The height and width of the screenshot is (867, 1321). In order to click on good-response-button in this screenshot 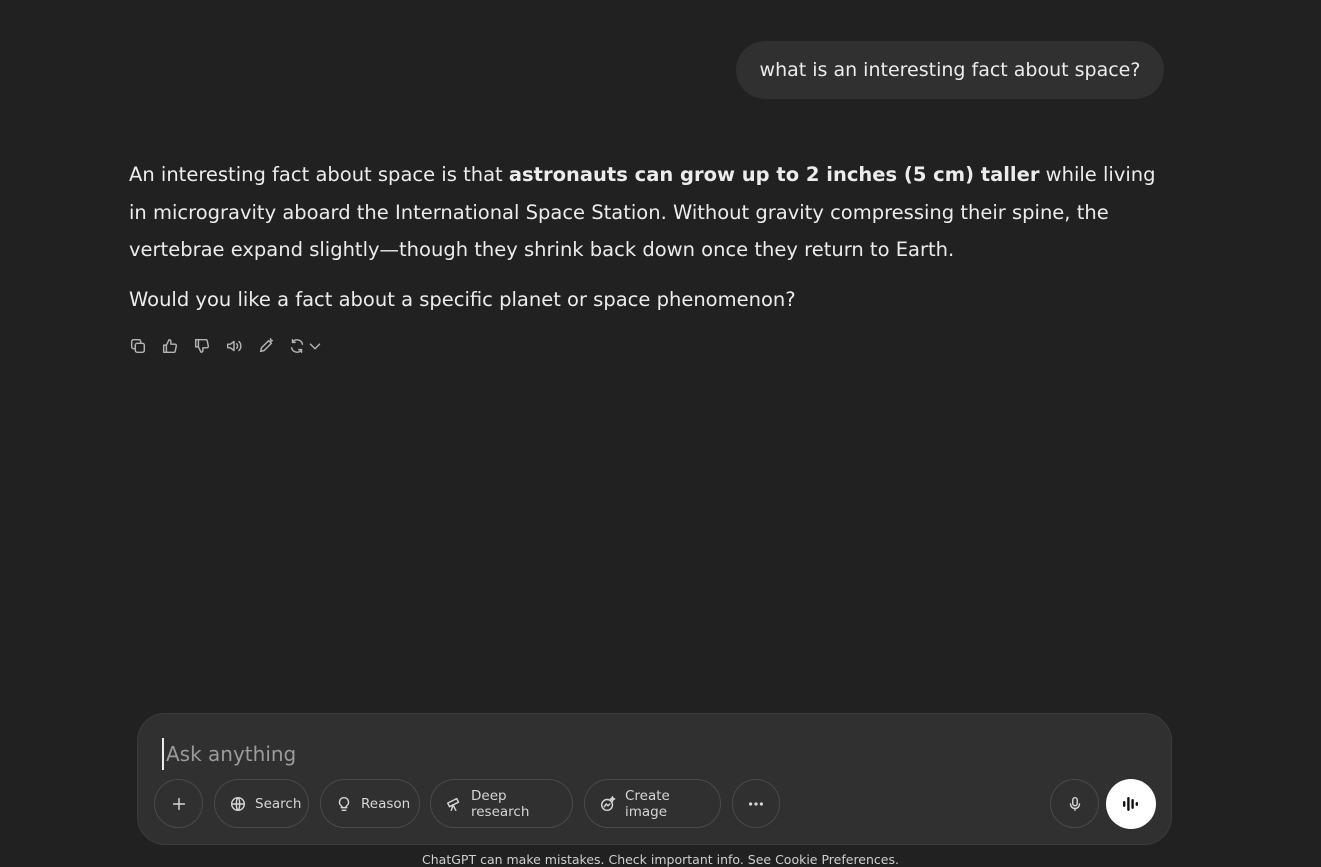, I will do `click(170, 346)`.